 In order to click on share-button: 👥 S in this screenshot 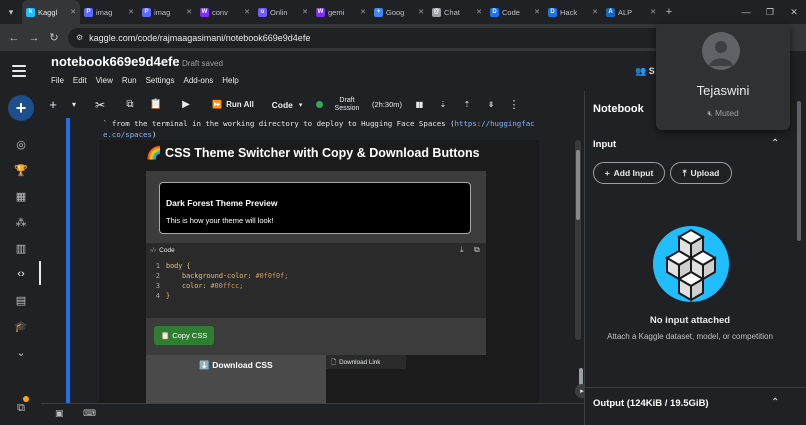, I will do `click(645, 71)`.